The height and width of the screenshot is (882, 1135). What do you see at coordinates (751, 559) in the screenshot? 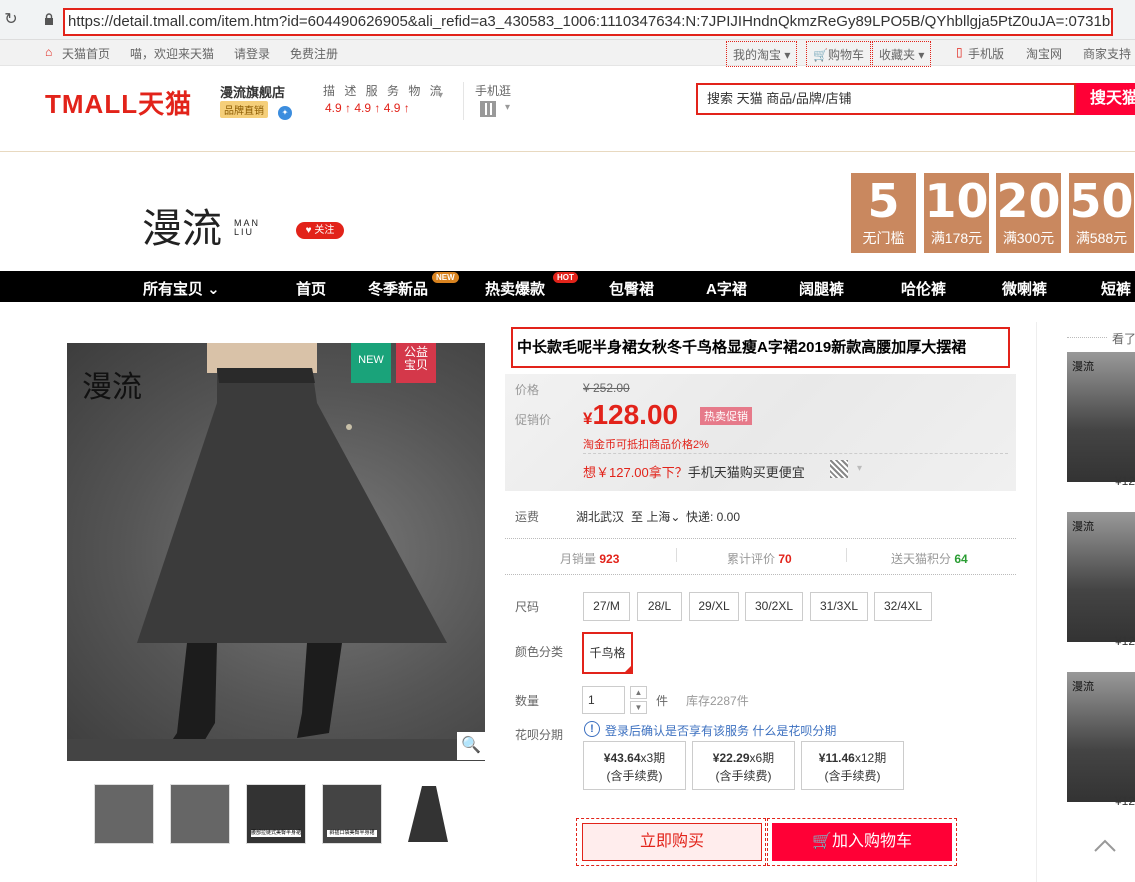
I see `stat-label: 累计评价` at bounding box center [751, 559].